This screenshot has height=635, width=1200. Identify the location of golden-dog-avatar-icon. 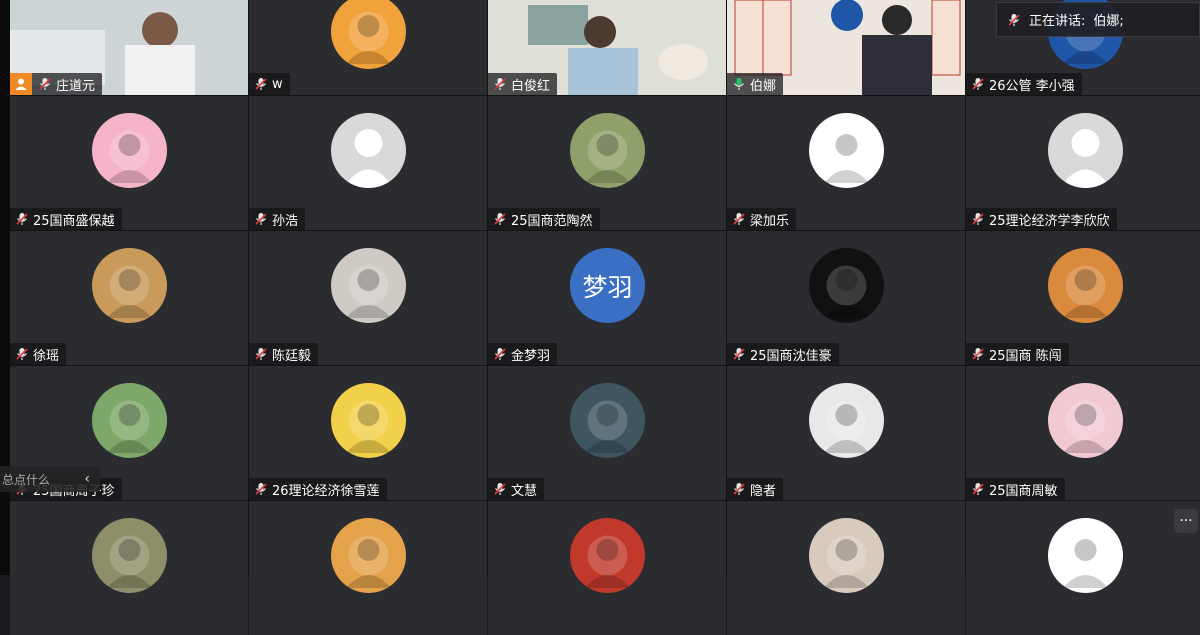
(129, 285).